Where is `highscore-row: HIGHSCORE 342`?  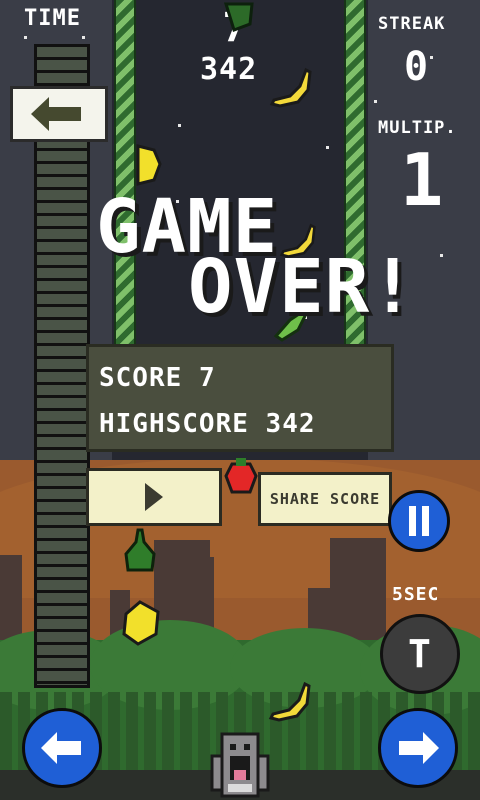
highscore-row: HIGHSCORE 342 is located at coordinates (207, 424).